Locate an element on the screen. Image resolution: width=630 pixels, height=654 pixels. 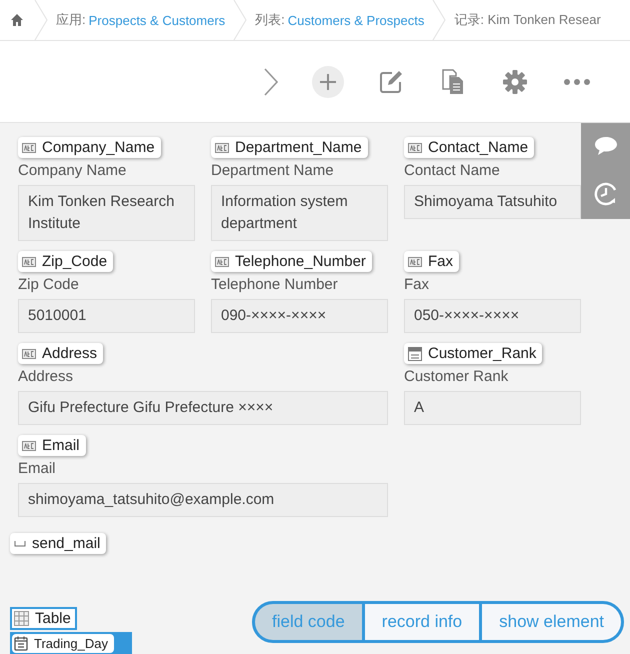
breadcrumb-link: Customers & Prospects is located at coordinates (356, 20).